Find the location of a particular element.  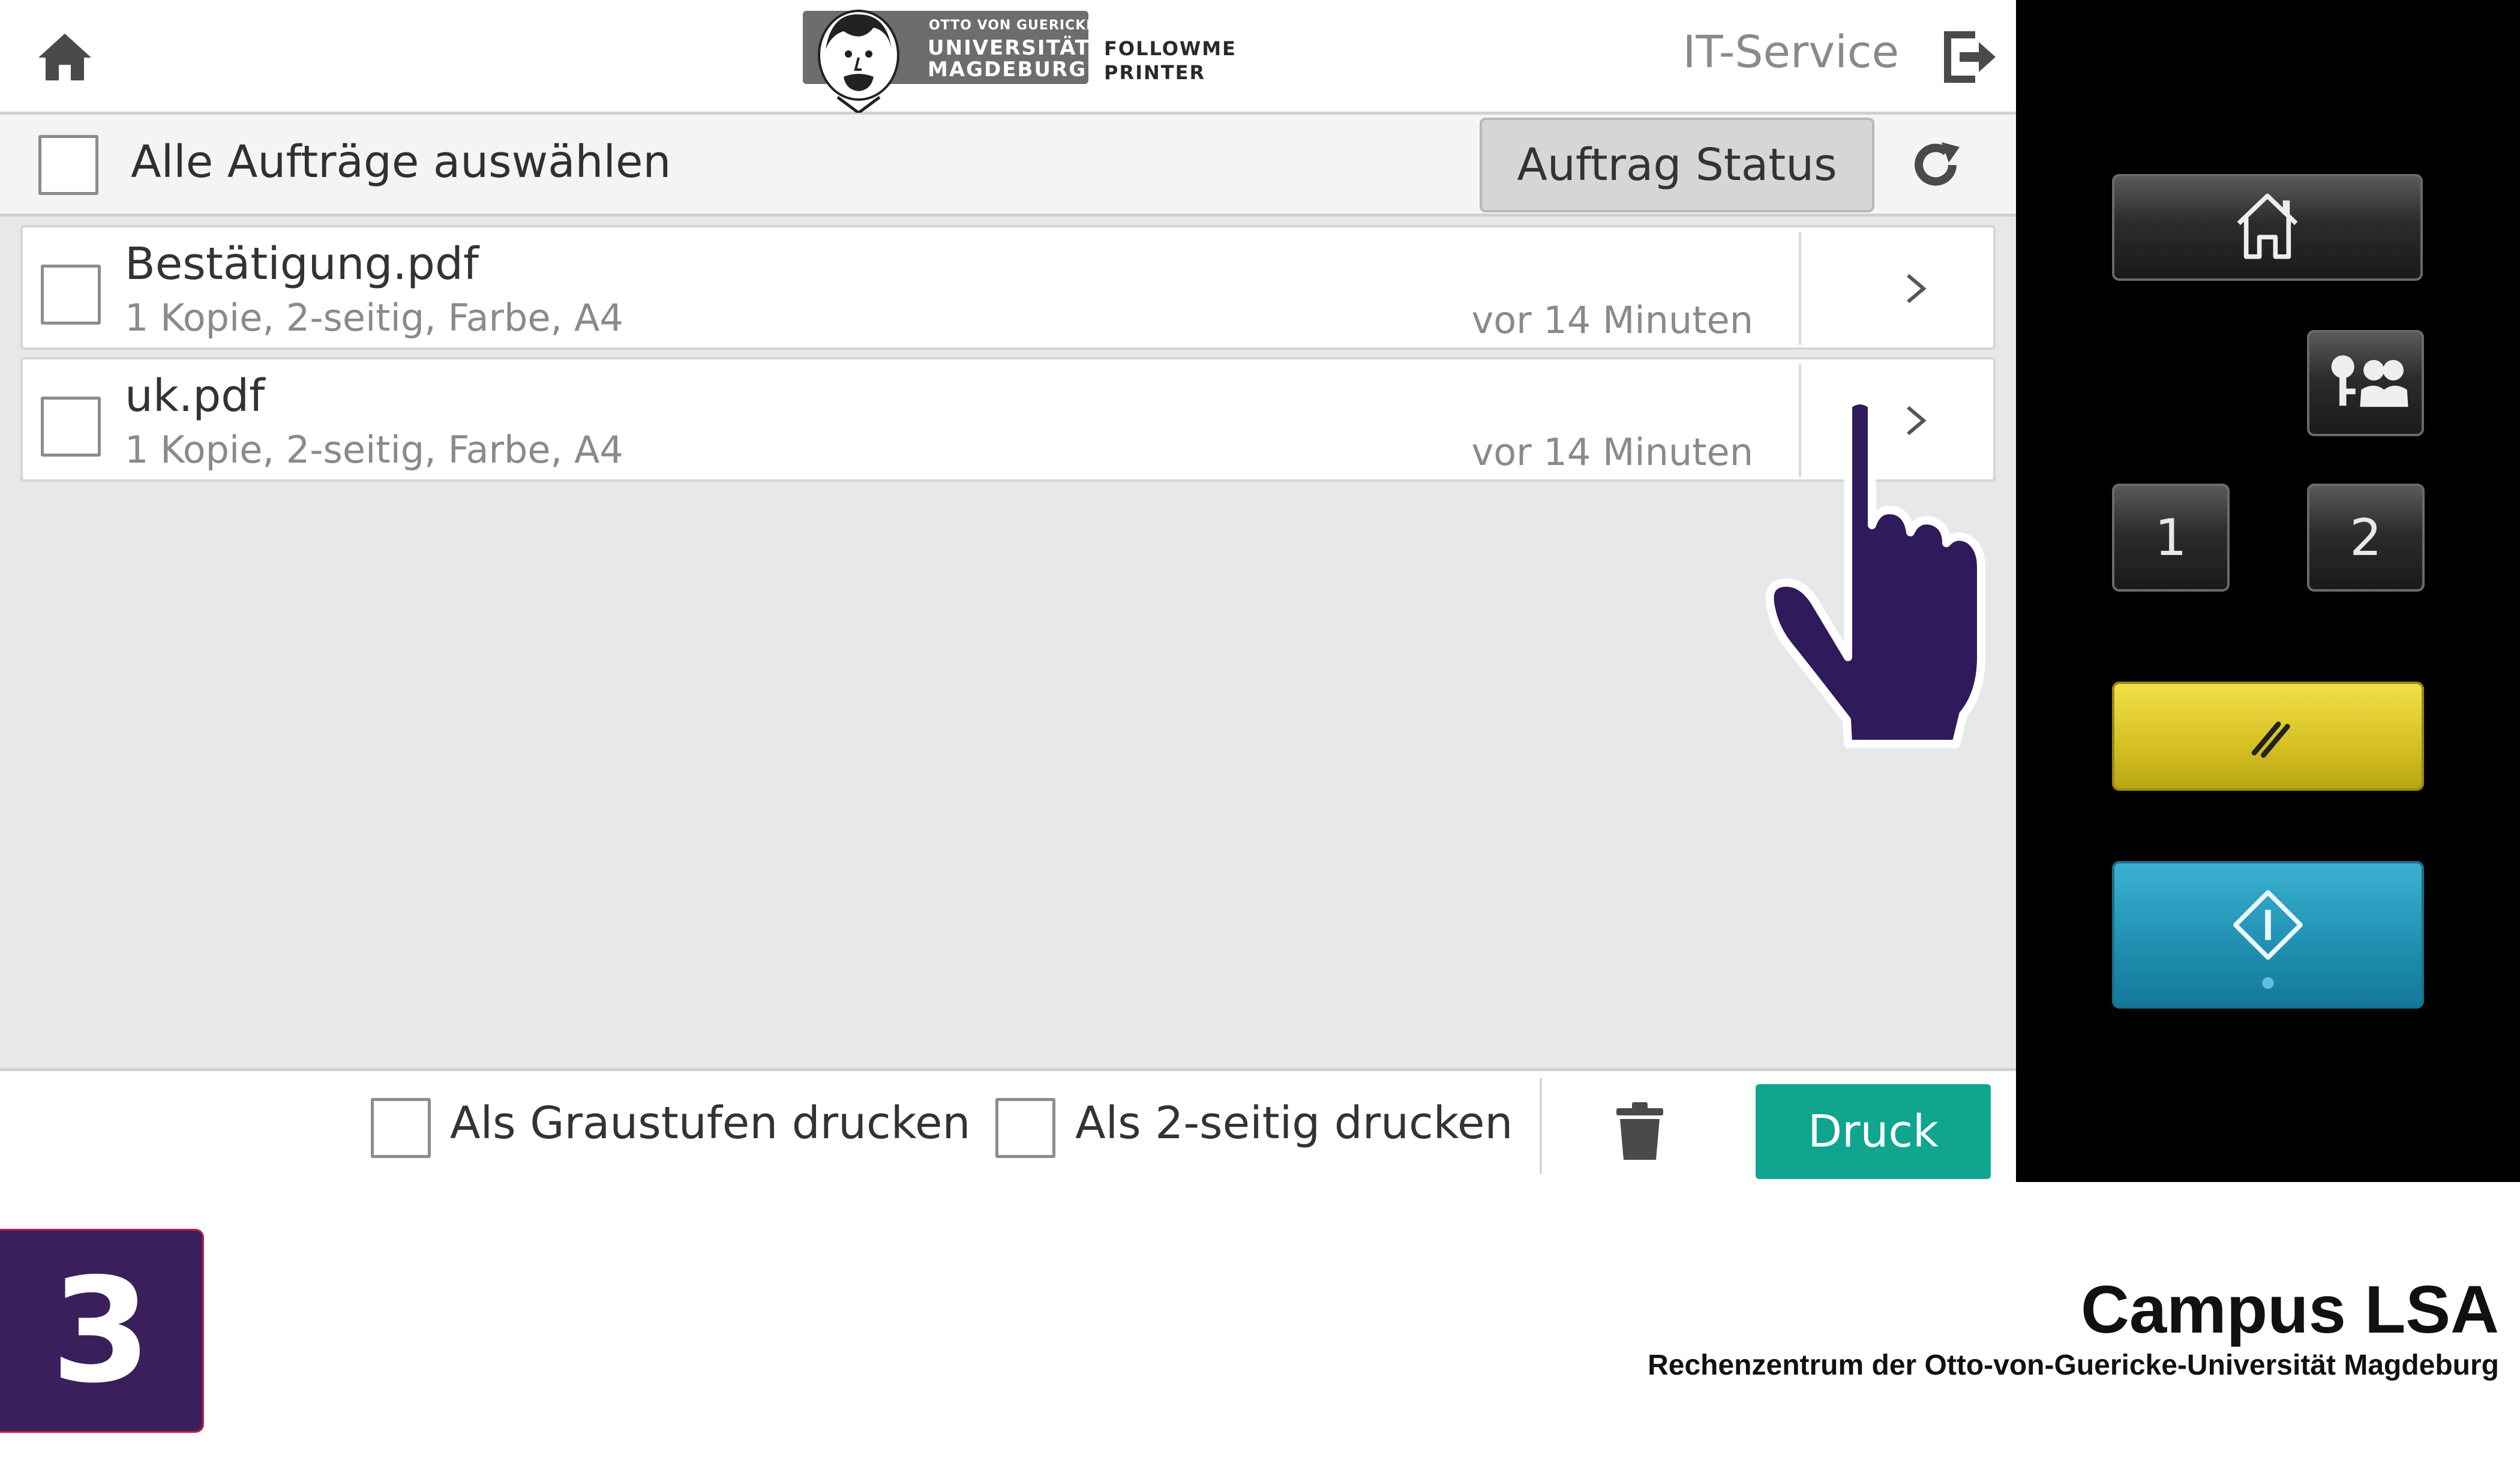

user-name: IT-Service is located at coordinates (1791, 52).